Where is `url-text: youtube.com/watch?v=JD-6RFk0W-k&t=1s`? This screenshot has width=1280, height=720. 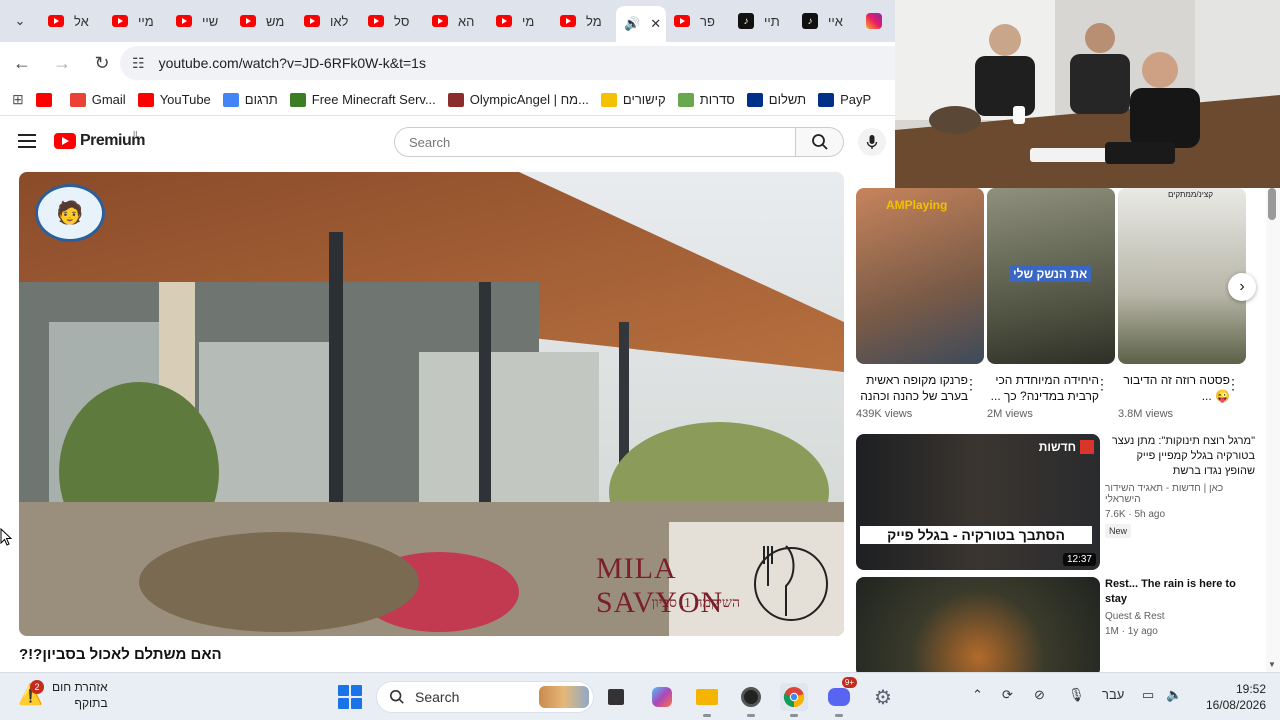 url-text: youtube.com/watch?v=JD-6RFk0W-k&t=1s is located at coordinates (292, 63).